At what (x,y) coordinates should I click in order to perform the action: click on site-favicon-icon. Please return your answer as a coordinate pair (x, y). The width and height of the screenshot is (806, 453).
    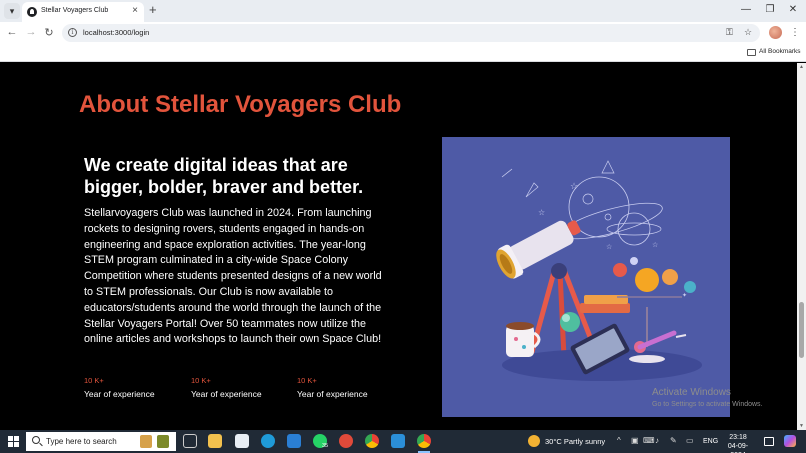
    Looking at the image, I should click on (32, 12).